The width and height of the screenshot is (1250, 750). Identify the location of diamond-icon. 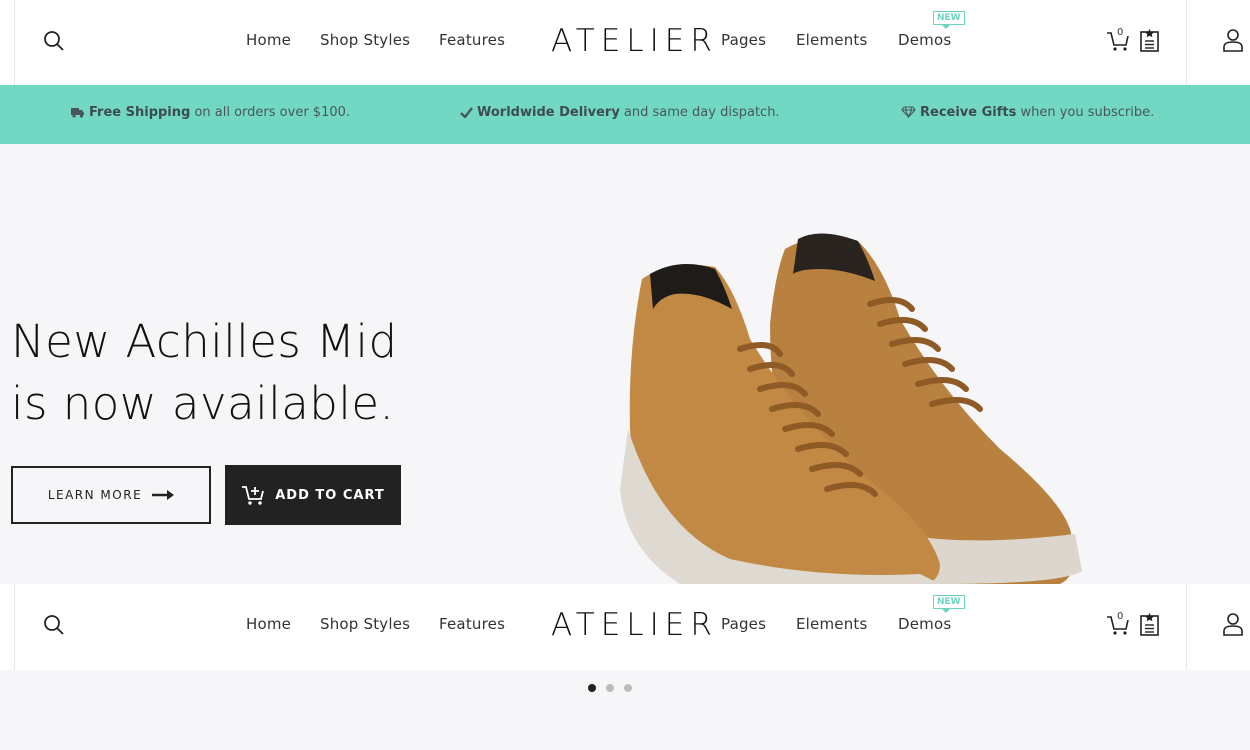
(908, 112).